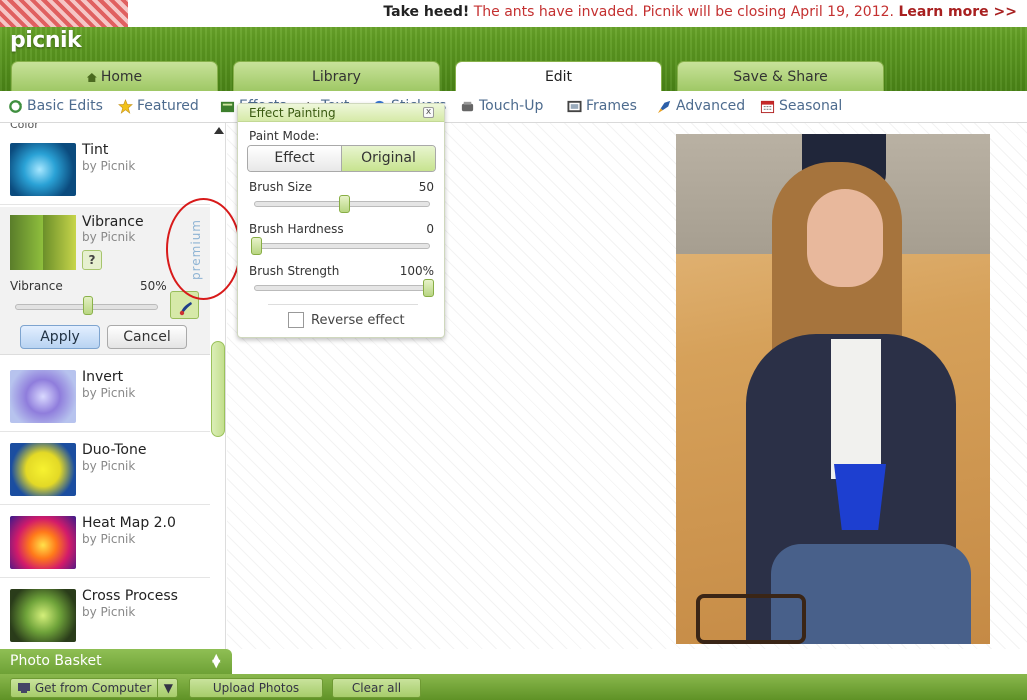 The height and width of the screenshot is (700, 1027). Describe the element at coordinates (116, 661) in the screenshot. I see `photo-basket-bar: Photo Basket ▲ ▼` at that location.